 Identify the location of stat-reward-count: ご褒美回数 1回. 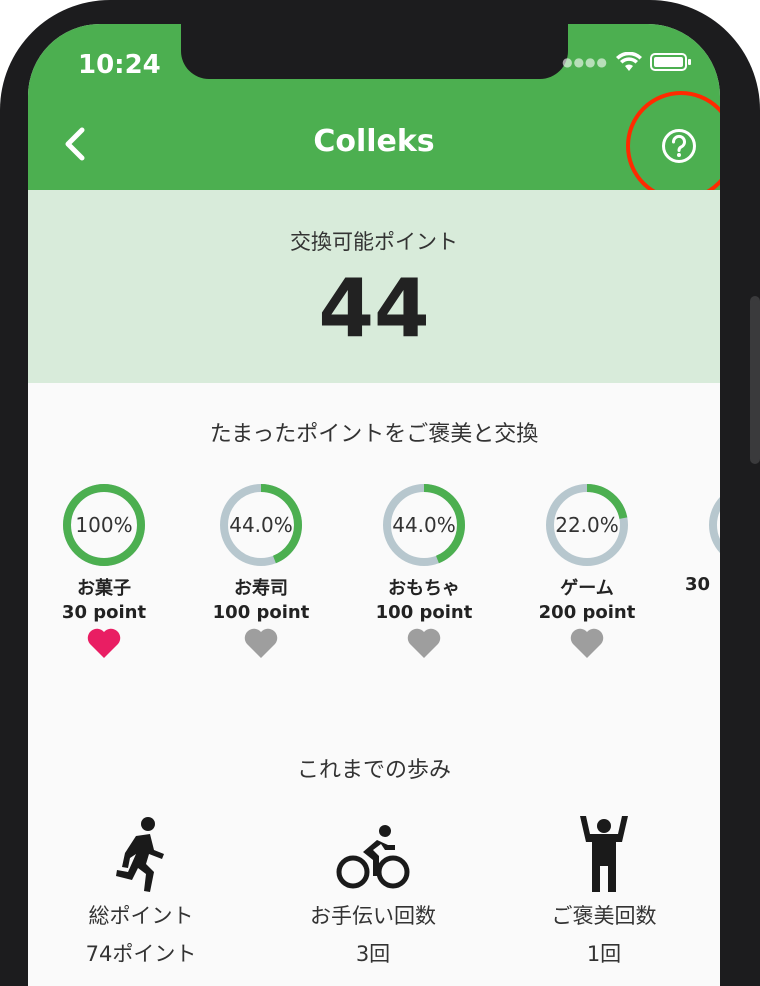
(604, 891).